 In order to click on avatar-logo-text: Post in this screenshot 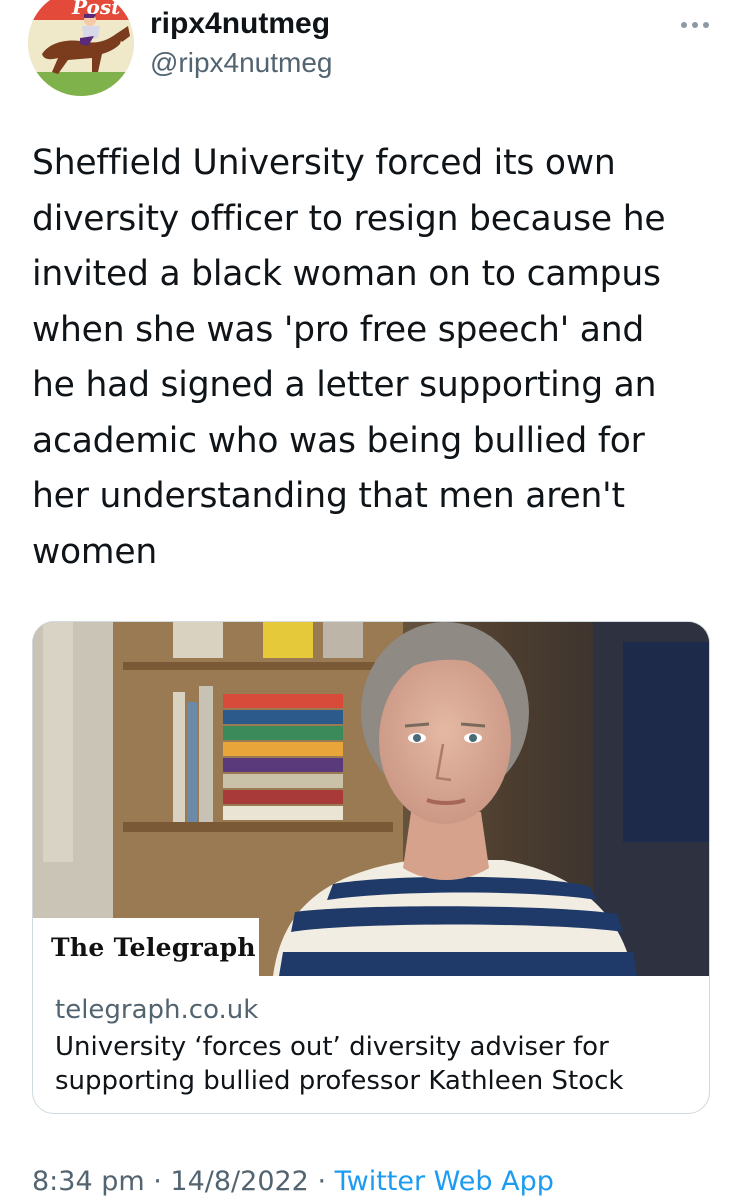, I will do `click(96, 9)`.